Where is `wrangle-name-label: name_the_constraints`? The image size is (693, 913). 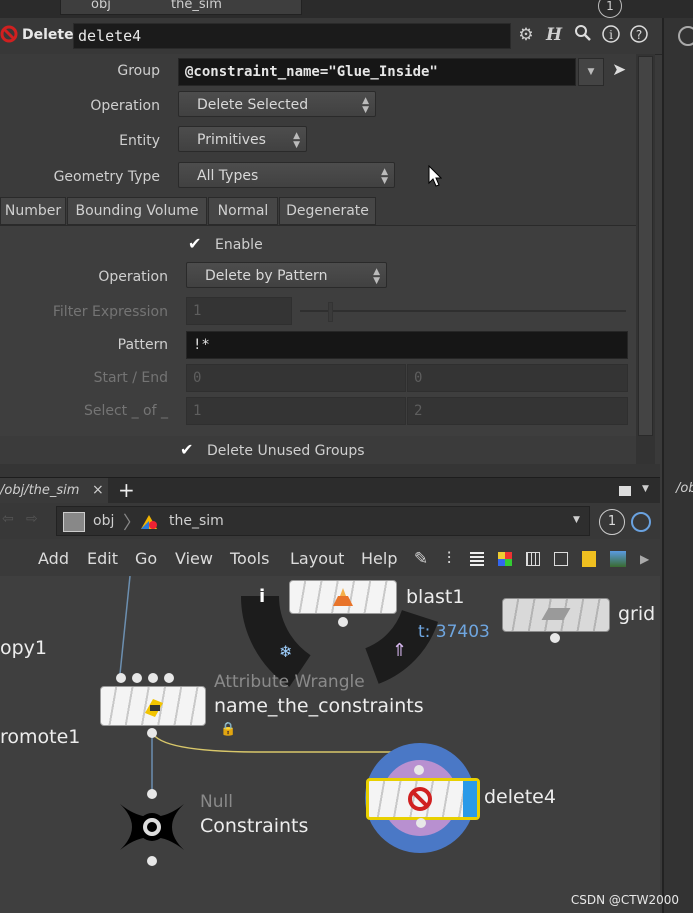 wrangle-name-label: name_the_constraints is located at coordinates (319, 706).